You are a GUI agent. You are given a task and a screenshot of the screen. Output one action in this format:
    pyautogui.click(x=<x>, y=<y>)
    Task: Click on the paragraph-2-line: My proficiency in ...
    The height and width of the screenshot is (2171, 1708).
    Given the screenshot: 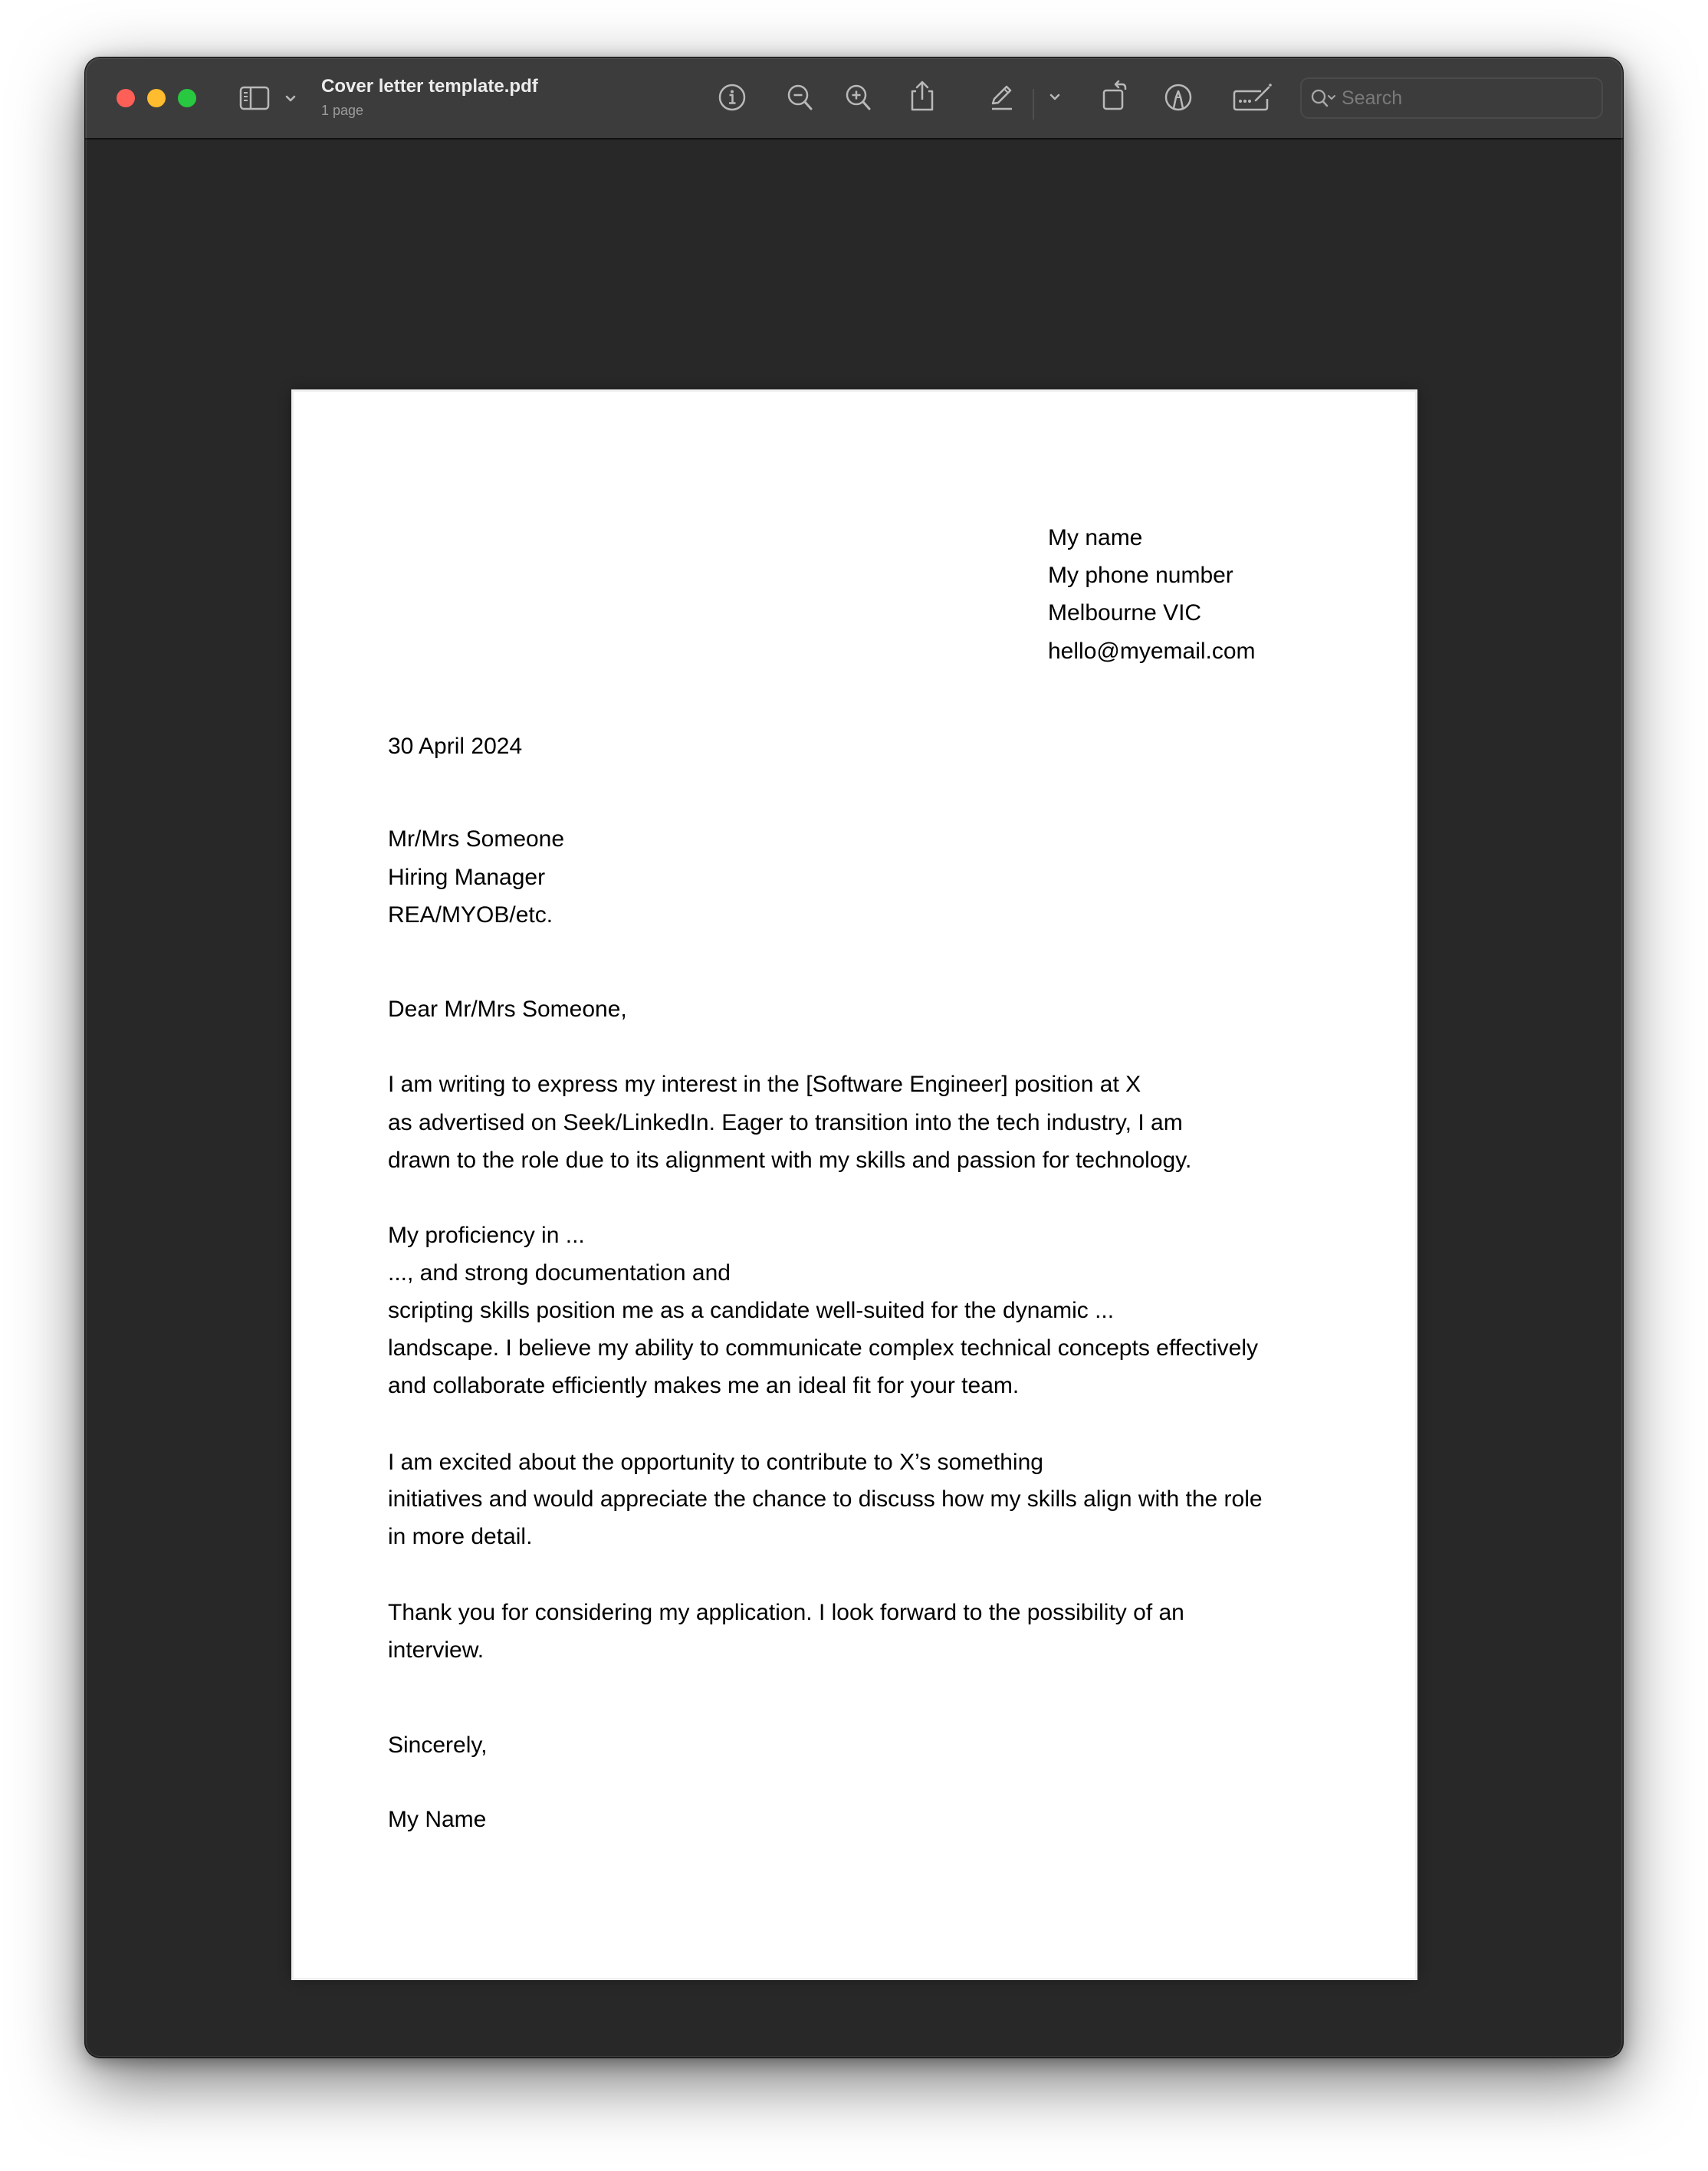 What is the action you would take?
    pyautogui.click(x=486, y=1236)
    